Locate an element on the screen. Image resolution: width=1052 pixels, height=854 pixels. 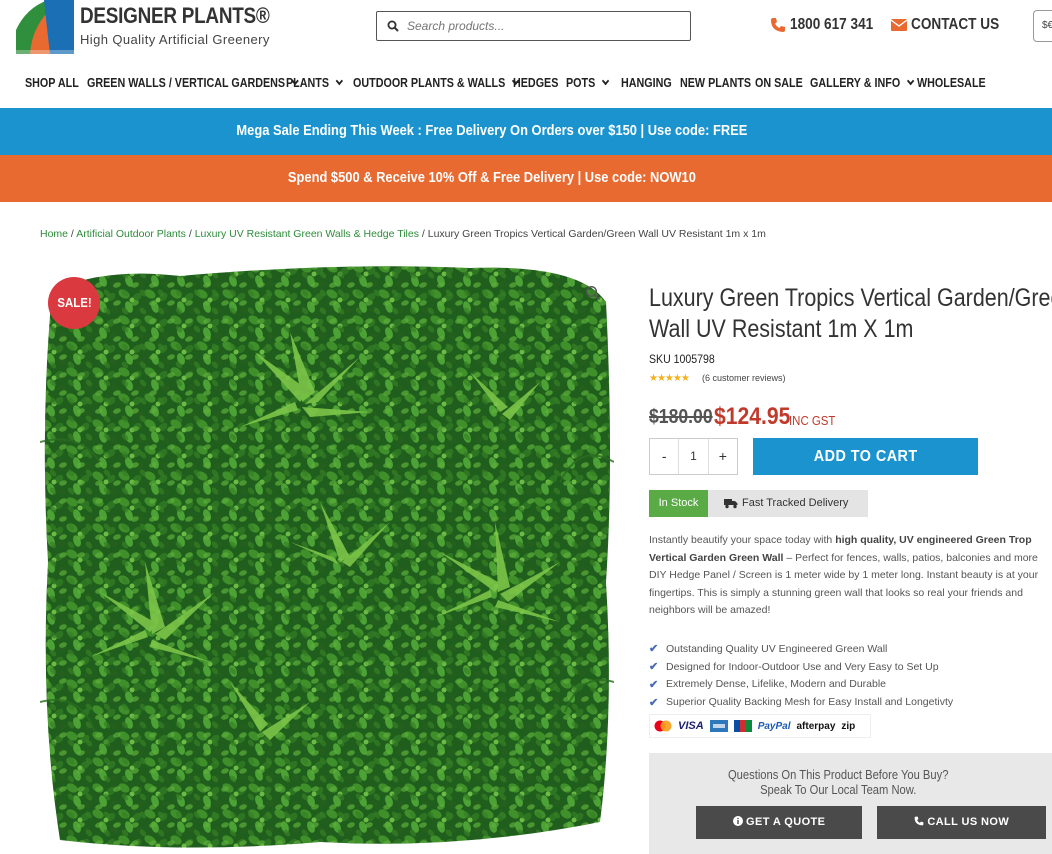
nav-item-plants: PLANTS is located at coordinates (314, 83).